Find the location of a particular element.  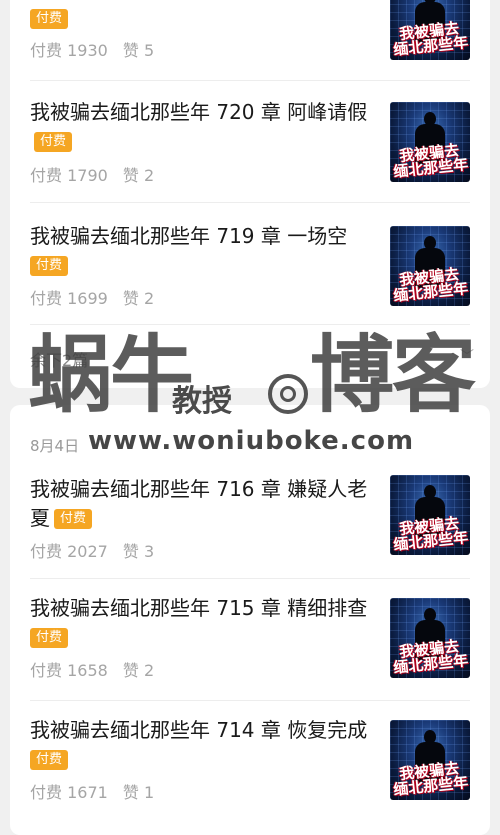

article-meta: 付费 1790 赞 2 is located at coordinates (92, 174).